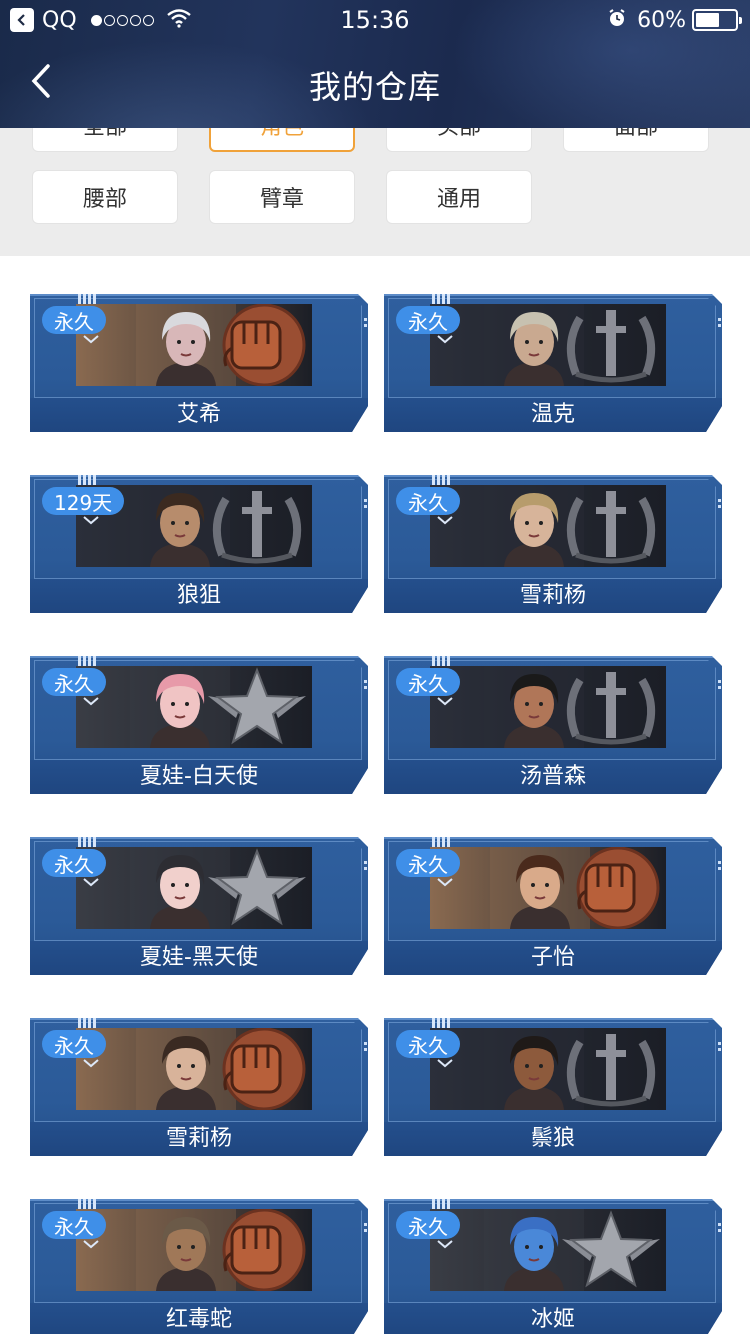 Image resolution: width=750 pixels, height=1334 pixels. What do you see at coordinates (199, 1266) in the screenshot?
I see `character-card: 永久红毒蛇` at bounding box center [199, 1266].